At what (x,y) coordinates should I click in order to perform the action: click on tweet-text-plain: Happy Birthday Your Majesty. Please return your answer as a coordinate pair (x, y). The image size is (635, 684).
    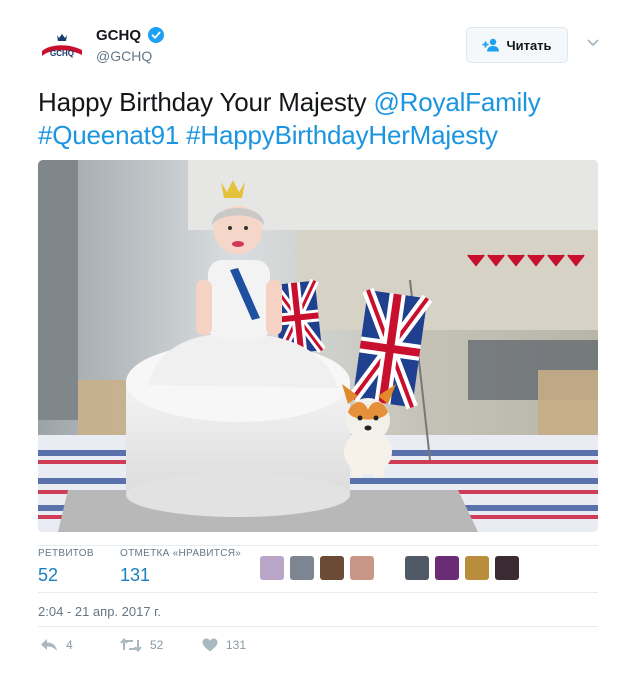
    Looking at the image, I should click on (206, 102).